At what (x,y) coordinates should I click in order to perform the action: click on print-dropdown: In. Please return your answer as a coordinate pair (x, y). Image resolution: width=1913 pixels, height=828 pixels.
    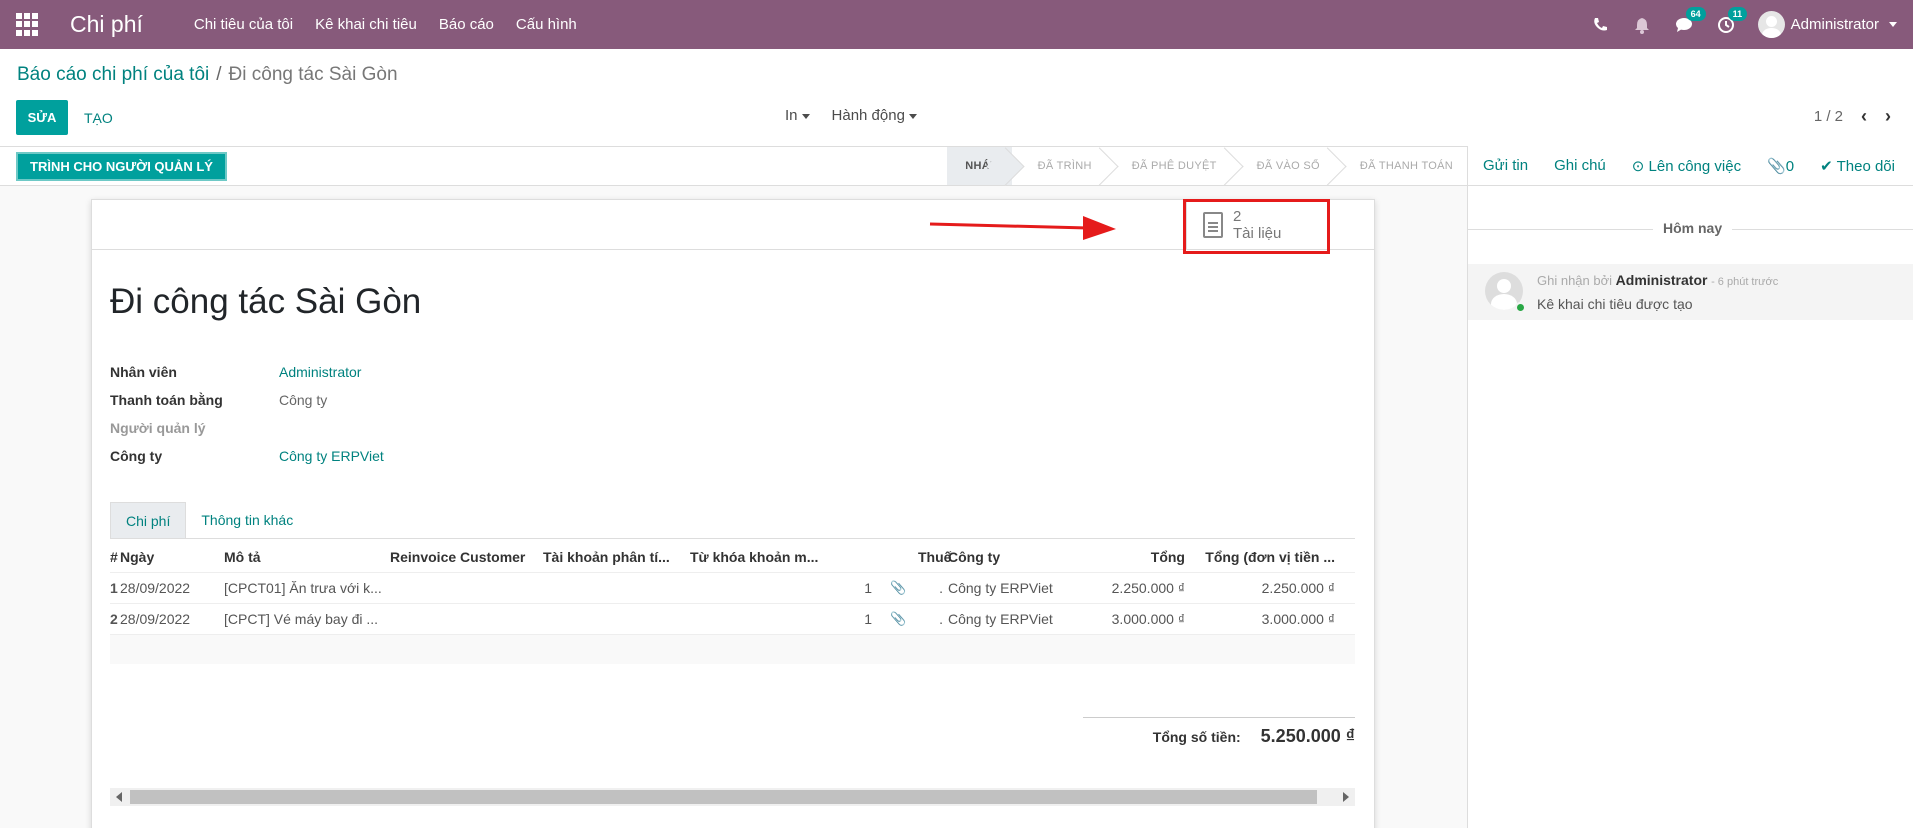
    Looking at the image, I should click on (797, 115).